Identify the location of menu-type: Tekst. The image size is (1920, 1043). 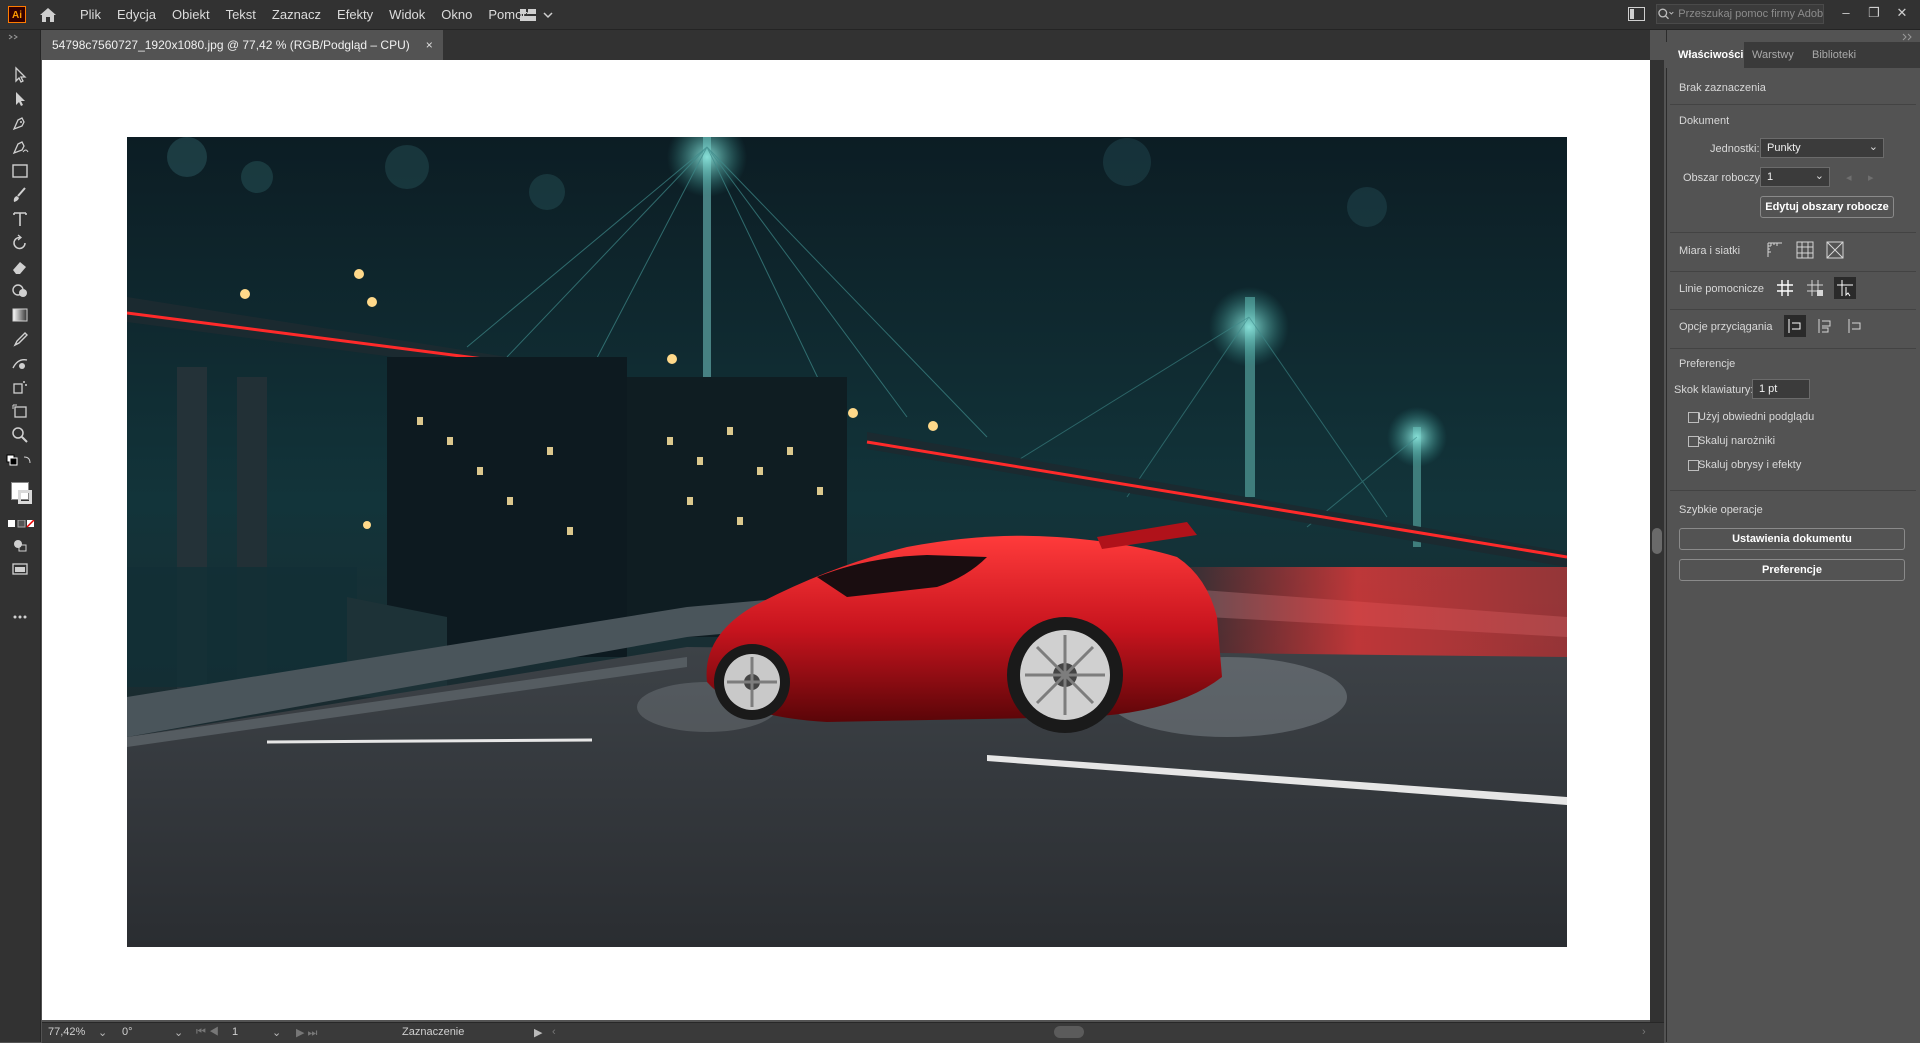
(241, 14).